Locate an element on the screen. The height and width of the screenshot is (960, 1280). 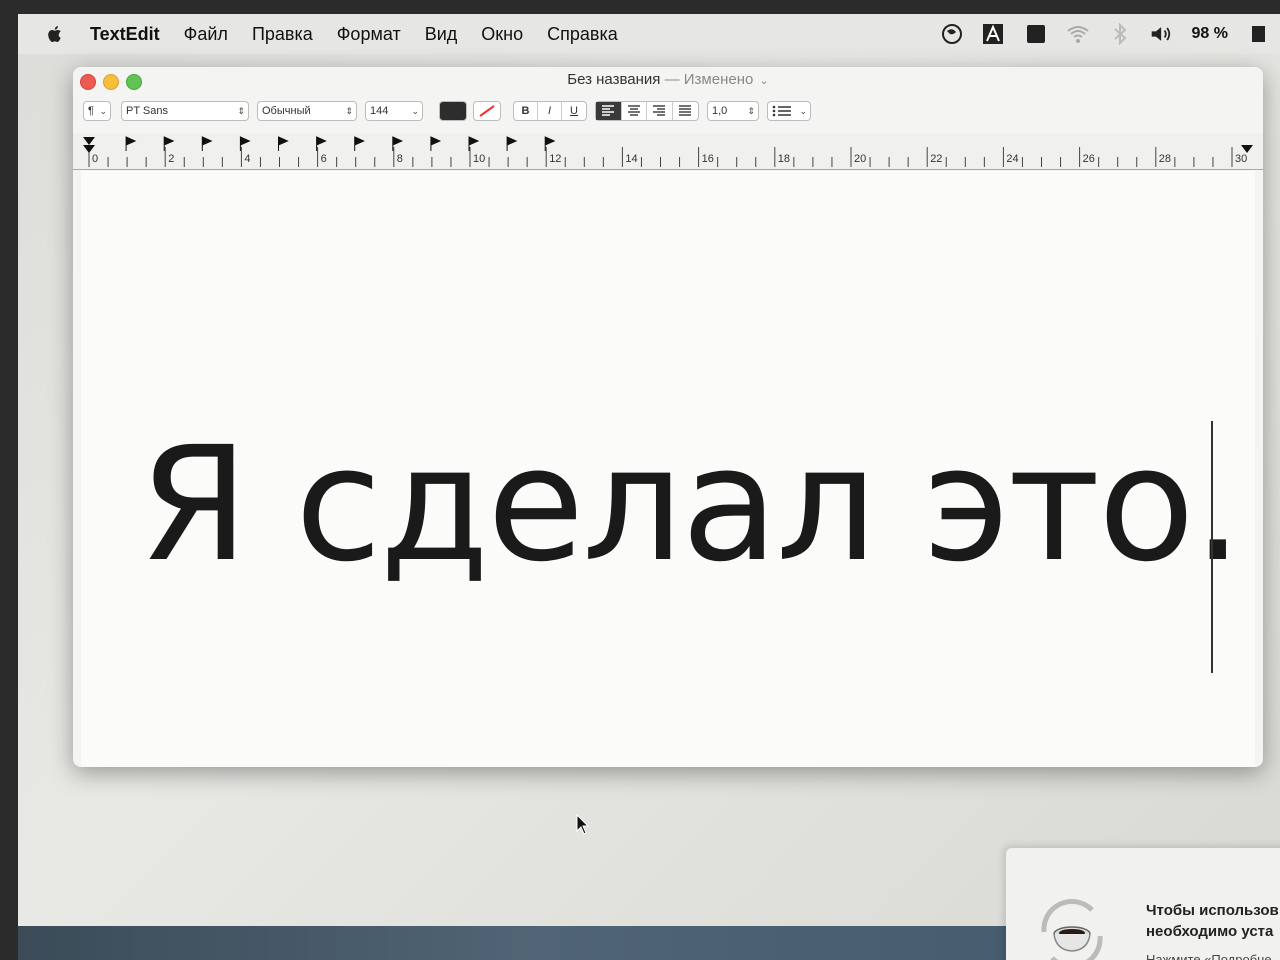
status-area: 98 % is located at coordinates (1105, 34).